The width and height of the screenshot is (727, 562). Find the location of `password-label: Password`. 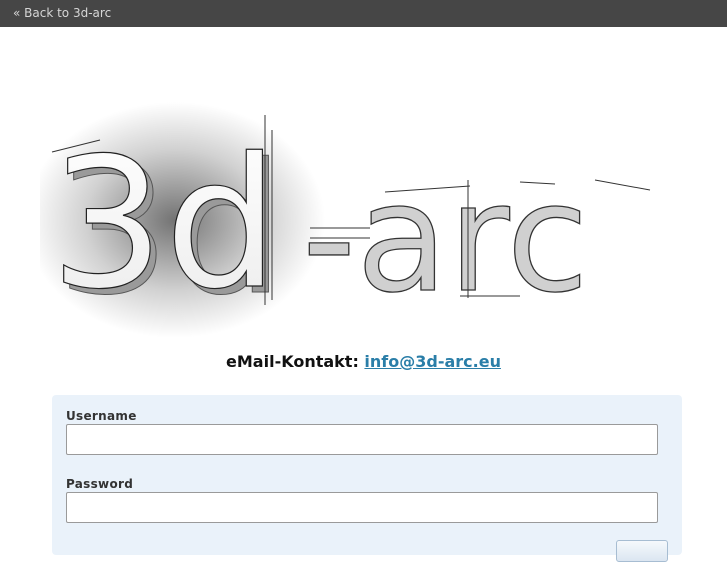

password-label: Password is located at coordinates (100, 484).